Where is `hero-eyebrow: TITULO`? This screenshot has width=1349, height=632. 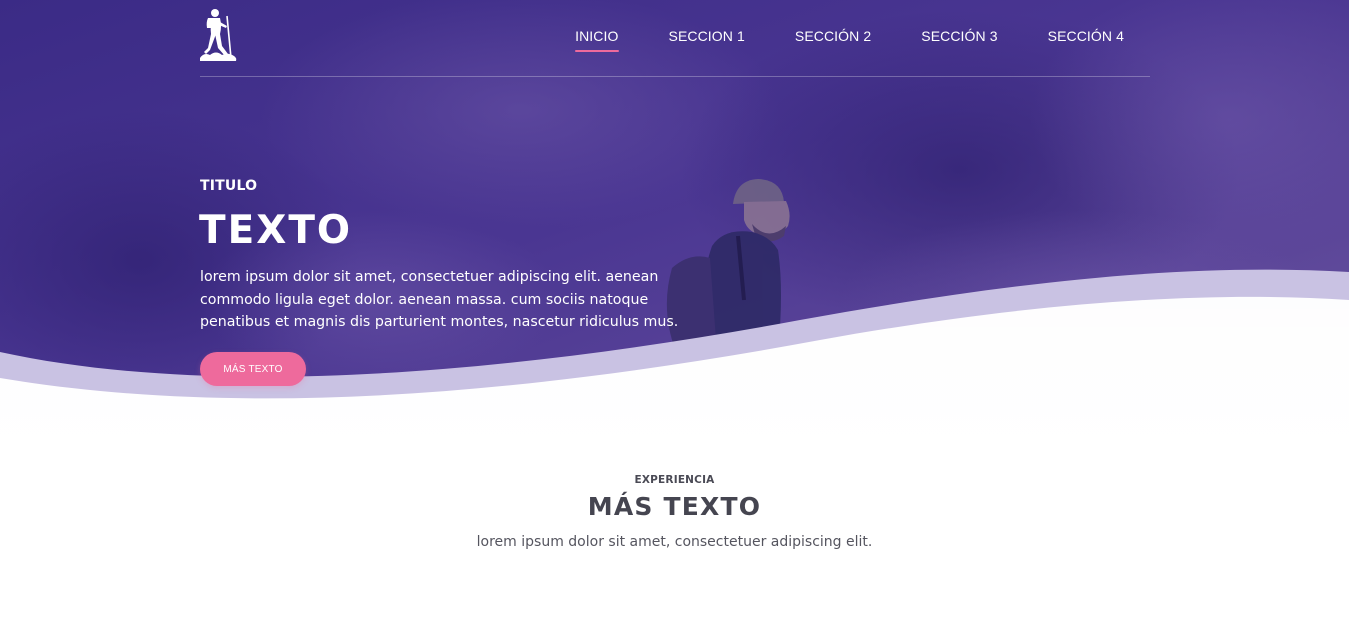 hero-eyebrow: TITULO is located at coordinates (229, 186).